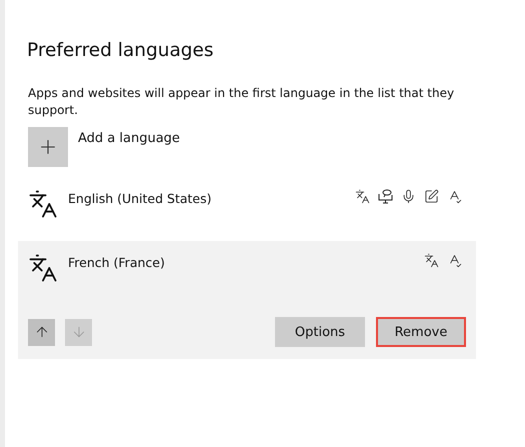  What do you see at coordinates (129, 136) in the screenshot?
I see `add-language-link: Add a language` at bounding box center [129, 136].